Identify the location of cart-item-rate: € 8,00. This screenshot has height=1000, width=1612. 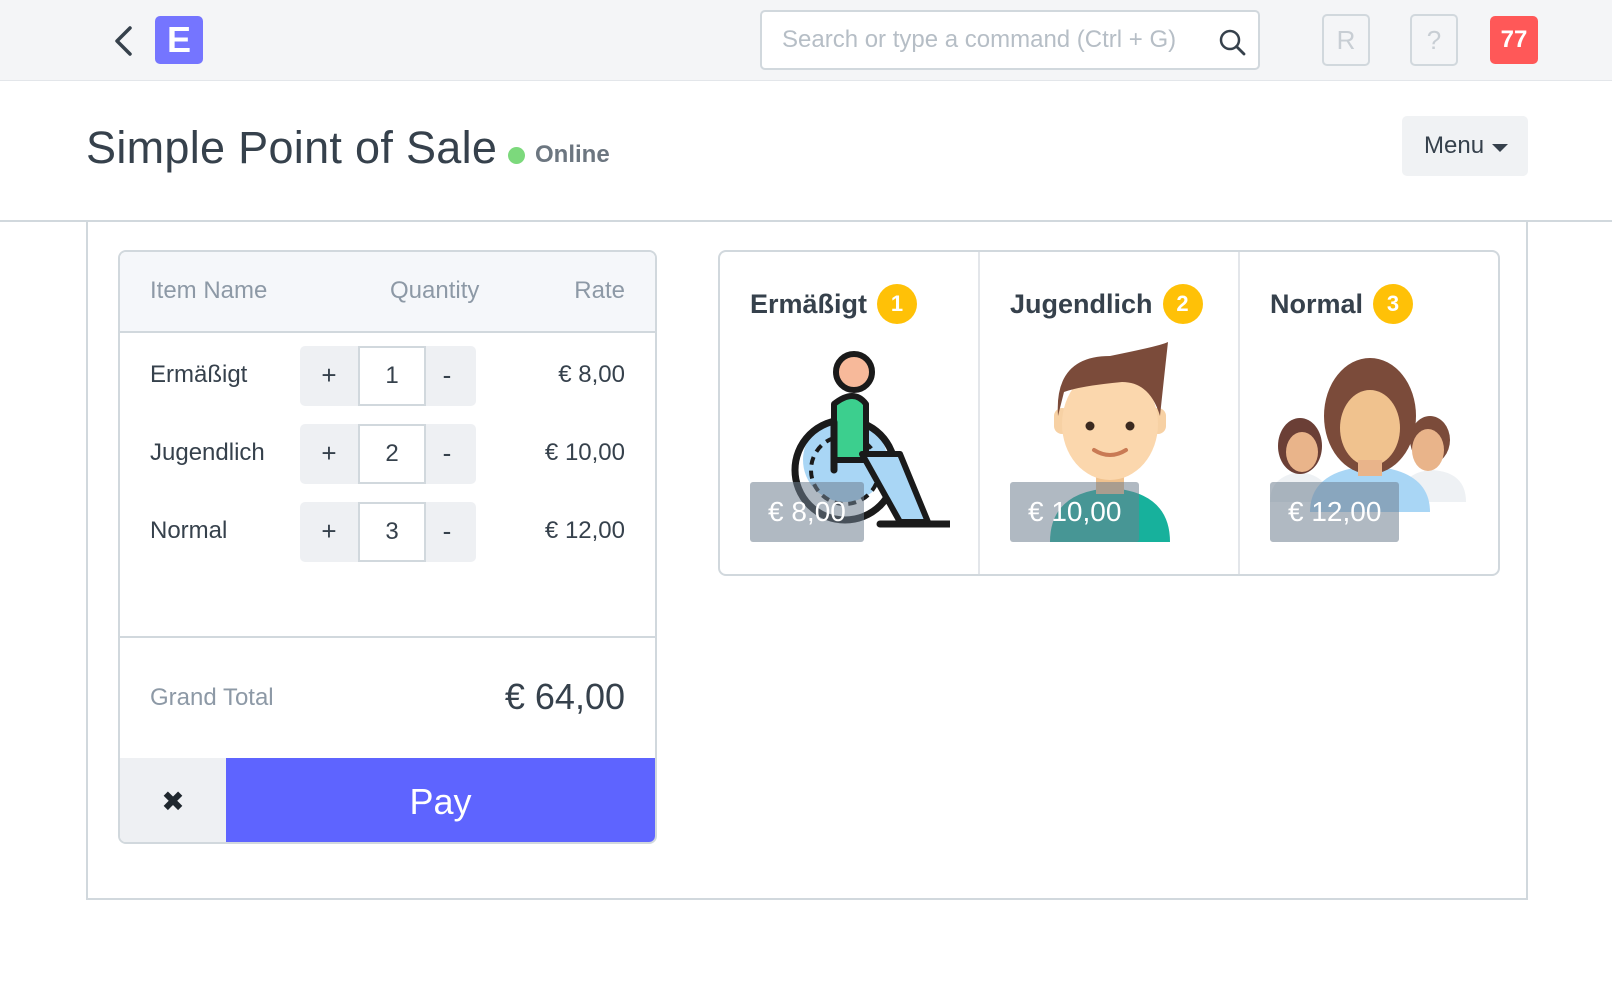
(591, 374).